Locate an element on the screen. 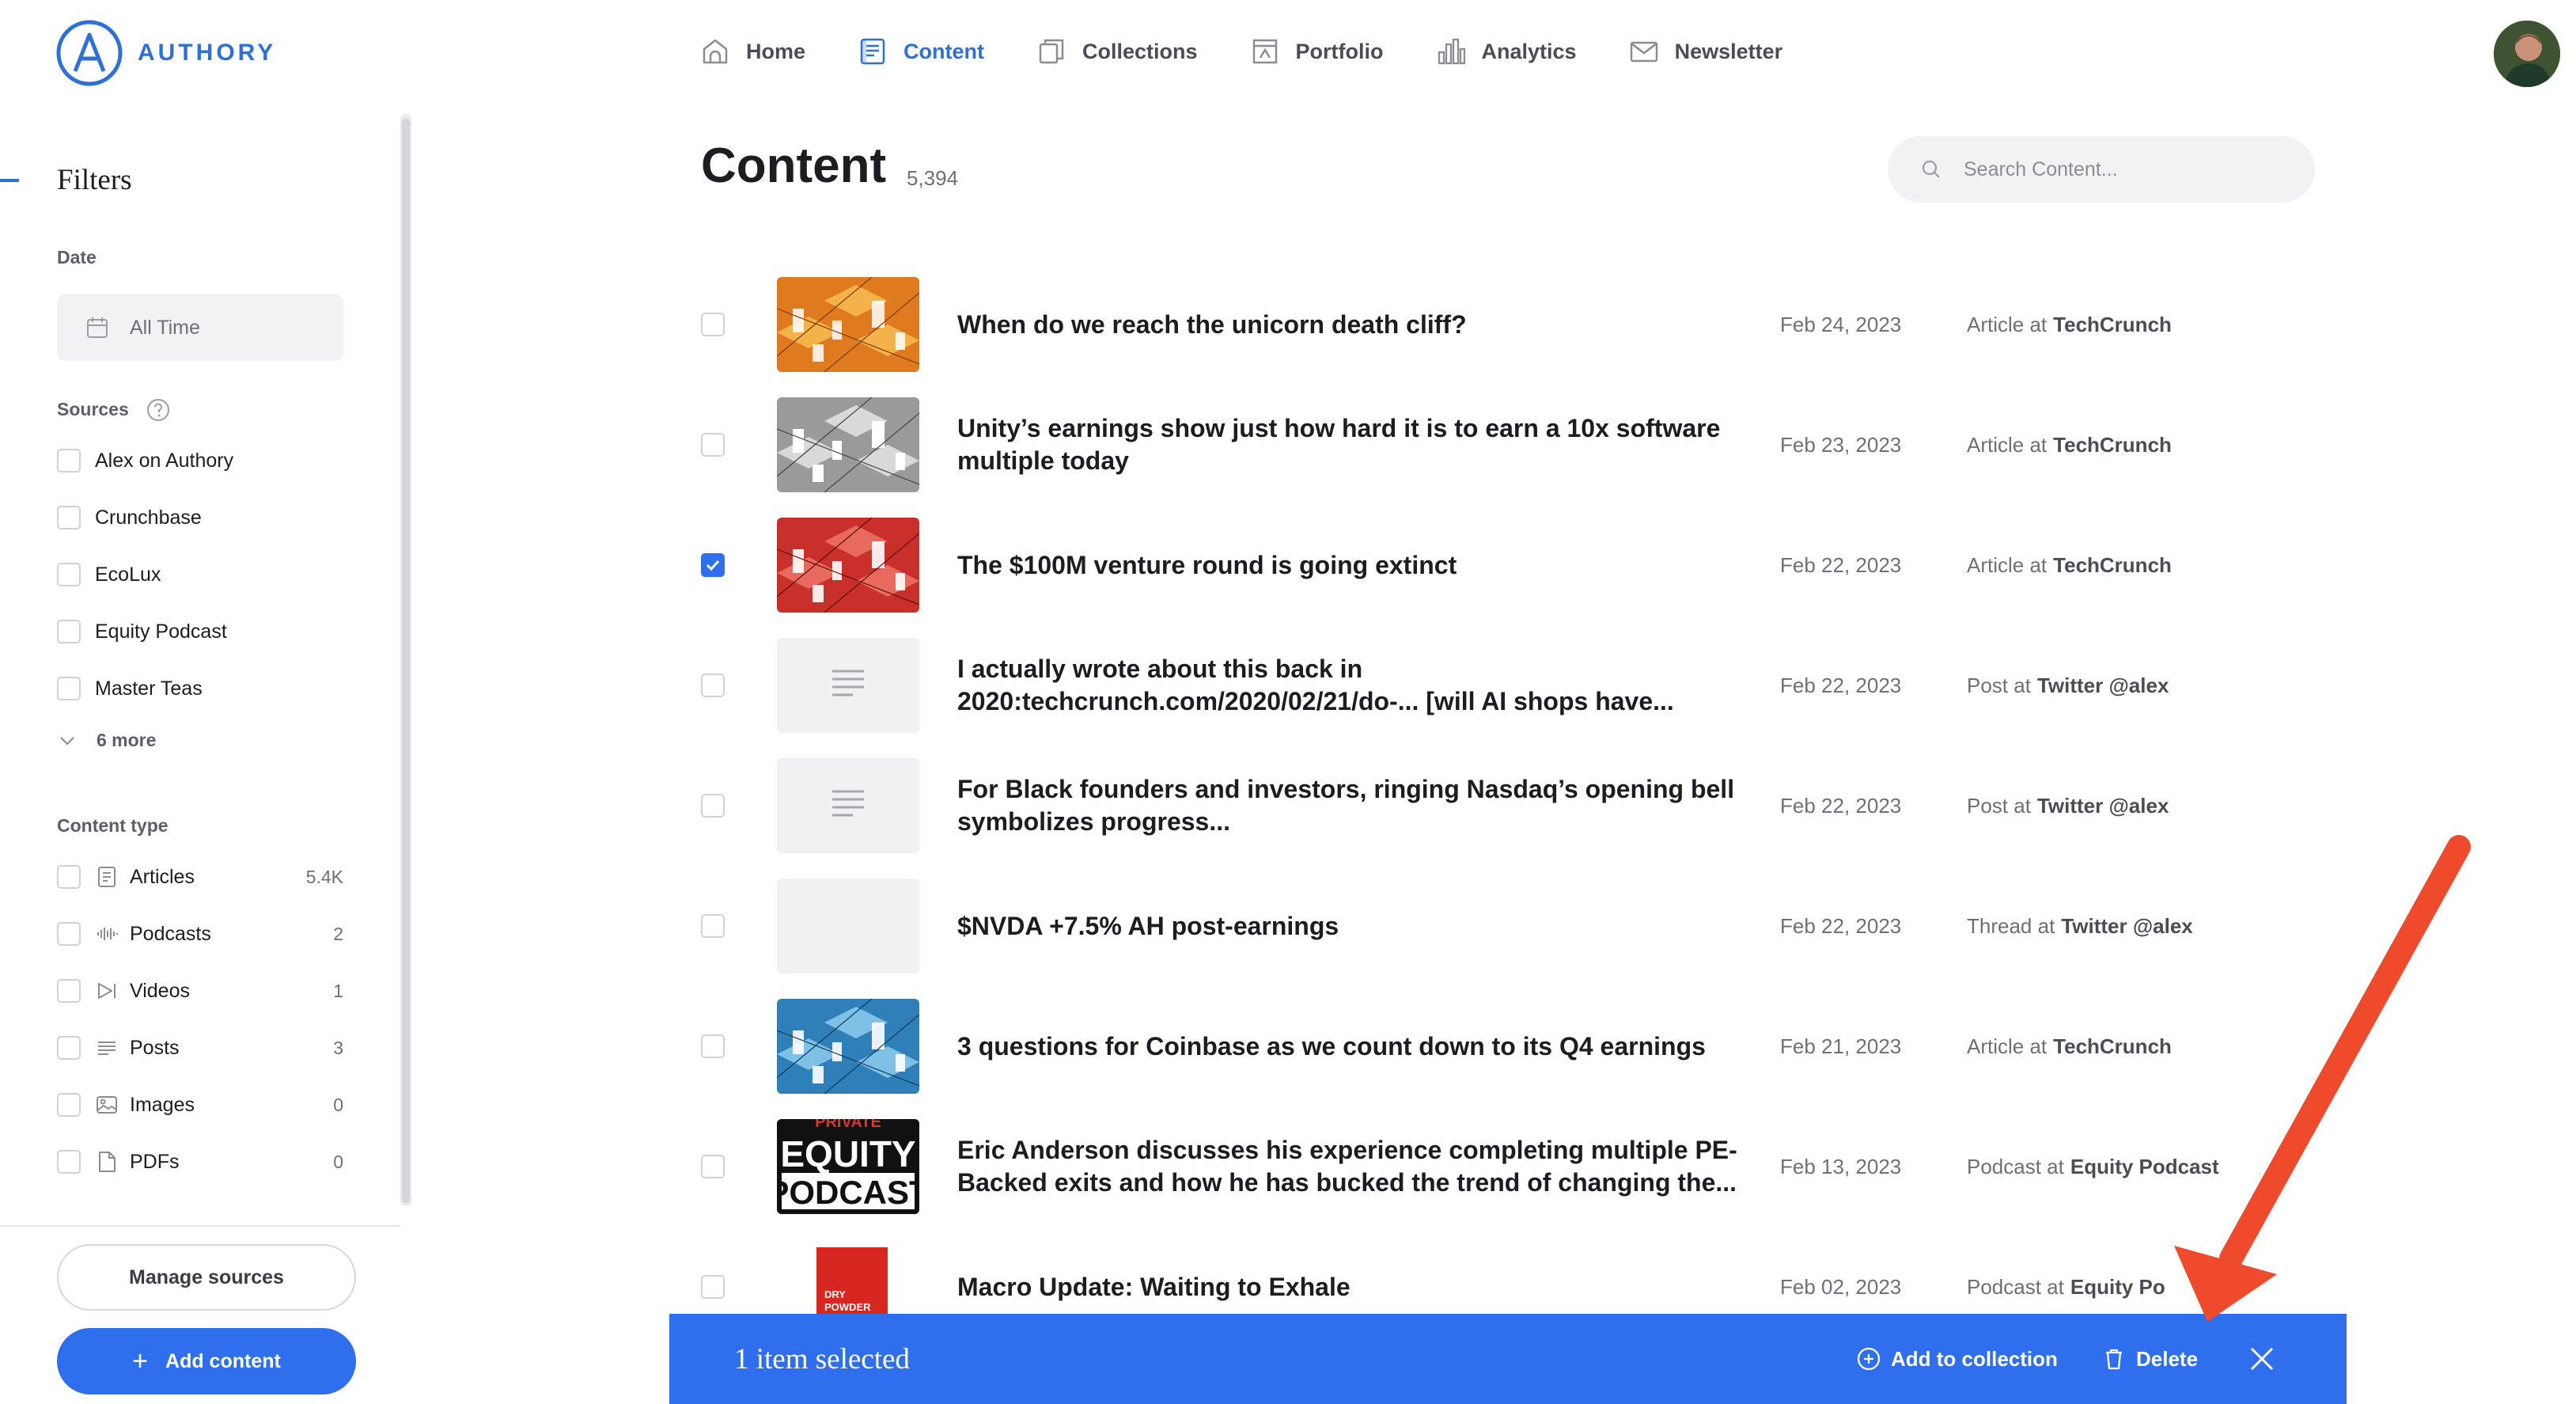 This screenshot has width=2576, height=1404. nav-content: Content is located at coordinates (921, 51).